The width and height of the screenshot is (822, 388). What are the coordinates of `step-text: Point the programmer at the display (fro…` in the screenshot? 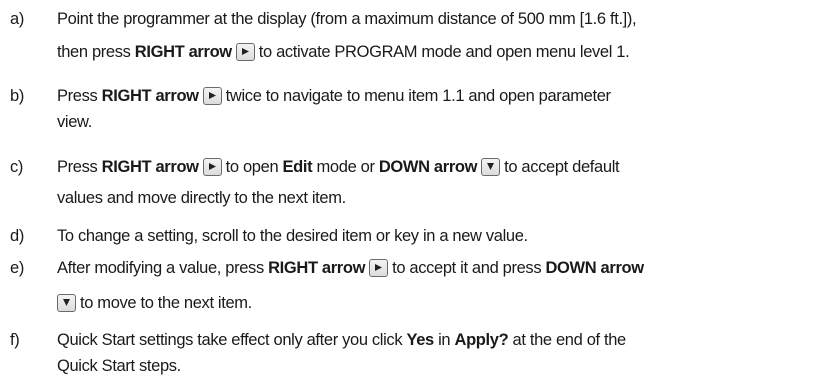 It's located at (347, 19).